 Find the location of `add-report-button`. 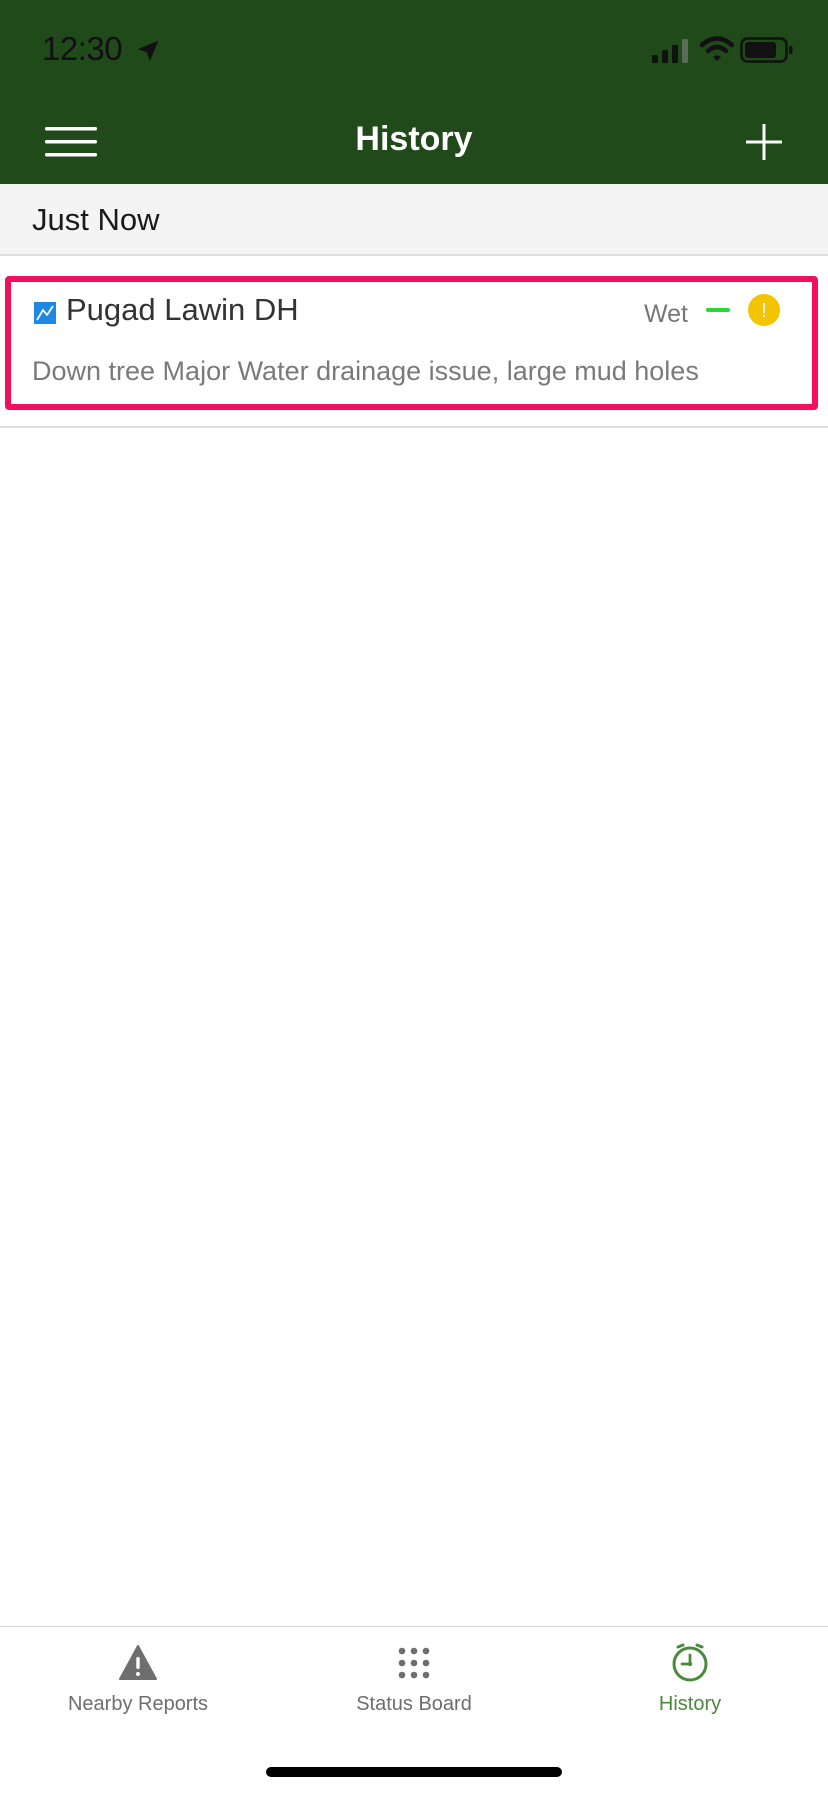

add-report-button is located at coordinates (764, 142).